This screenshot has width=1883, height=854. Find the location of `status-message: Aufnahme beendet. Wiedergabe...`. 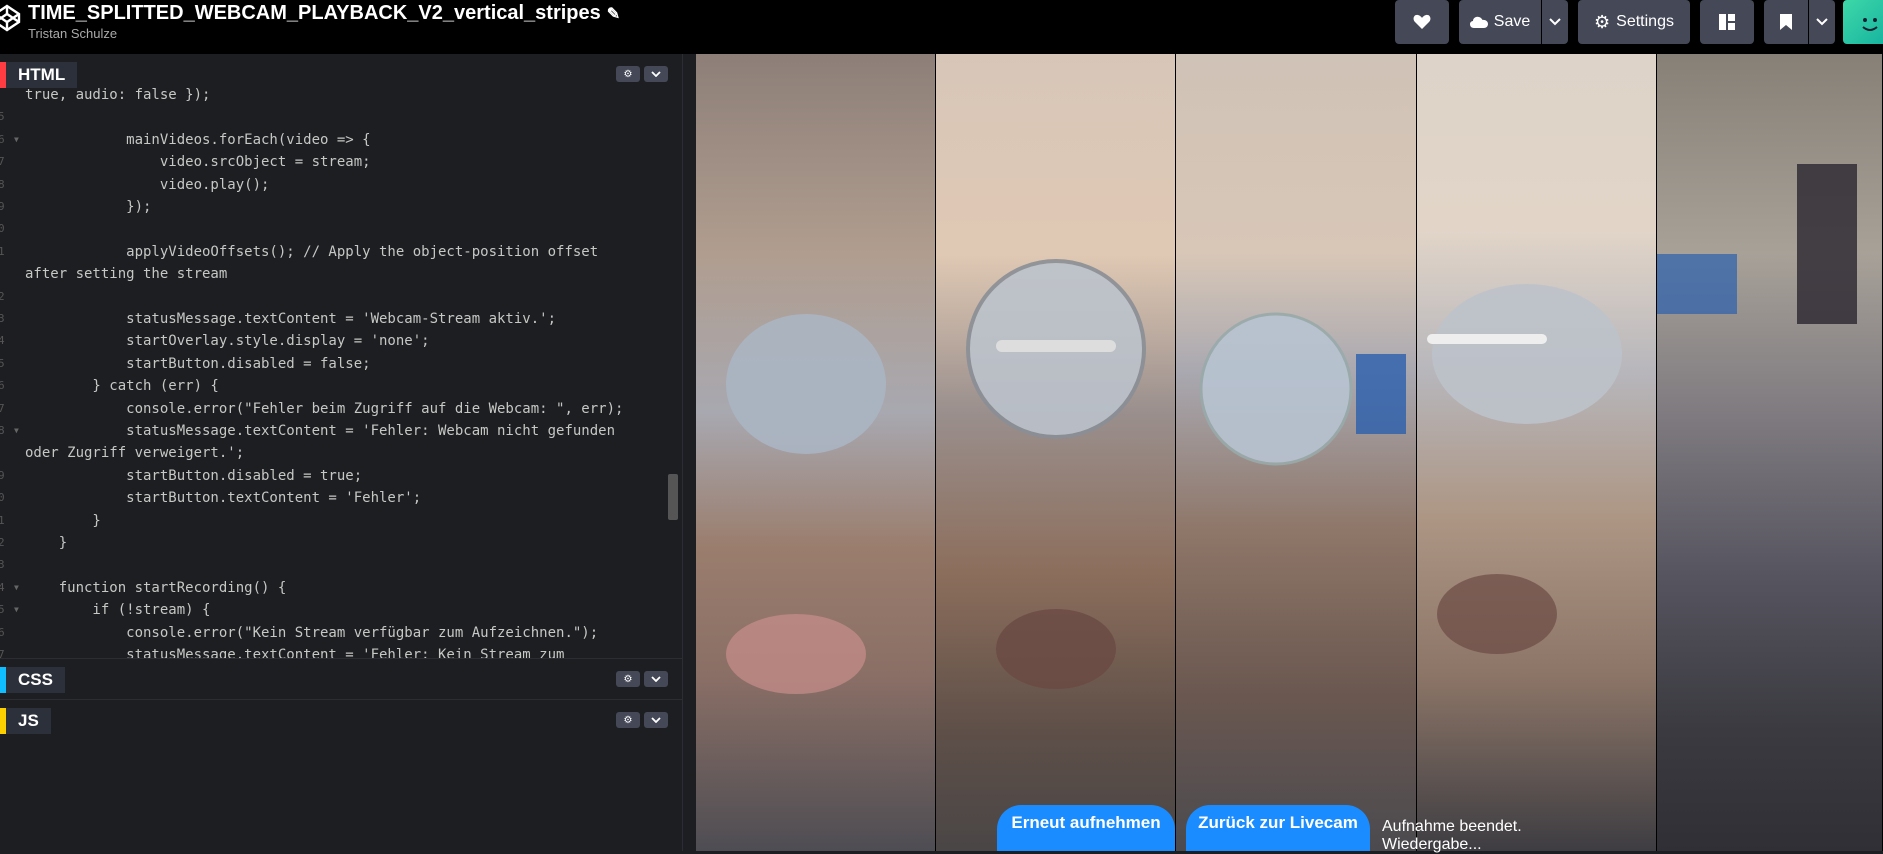

status-message: Aufnahme beendet. Wiedergabe... is located at coordinates (1452, 835).